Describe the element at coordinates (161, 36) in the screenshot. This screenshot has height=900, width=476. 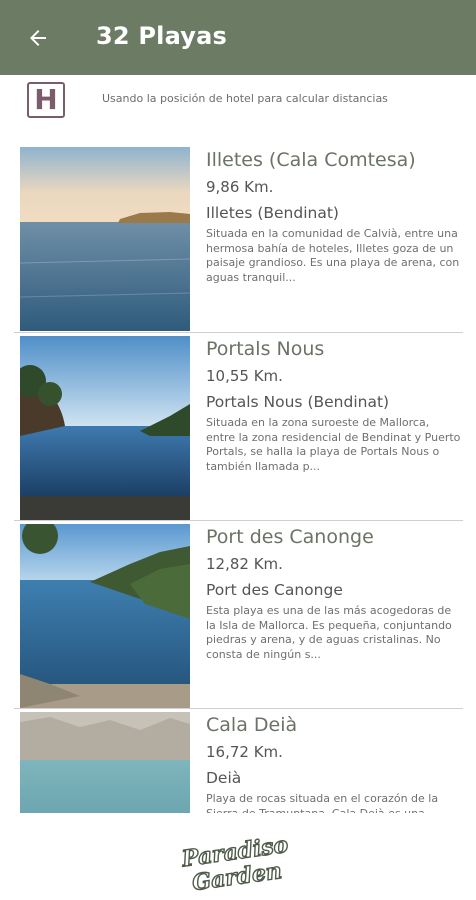
I see `page-title: 32 Playas` at that location.